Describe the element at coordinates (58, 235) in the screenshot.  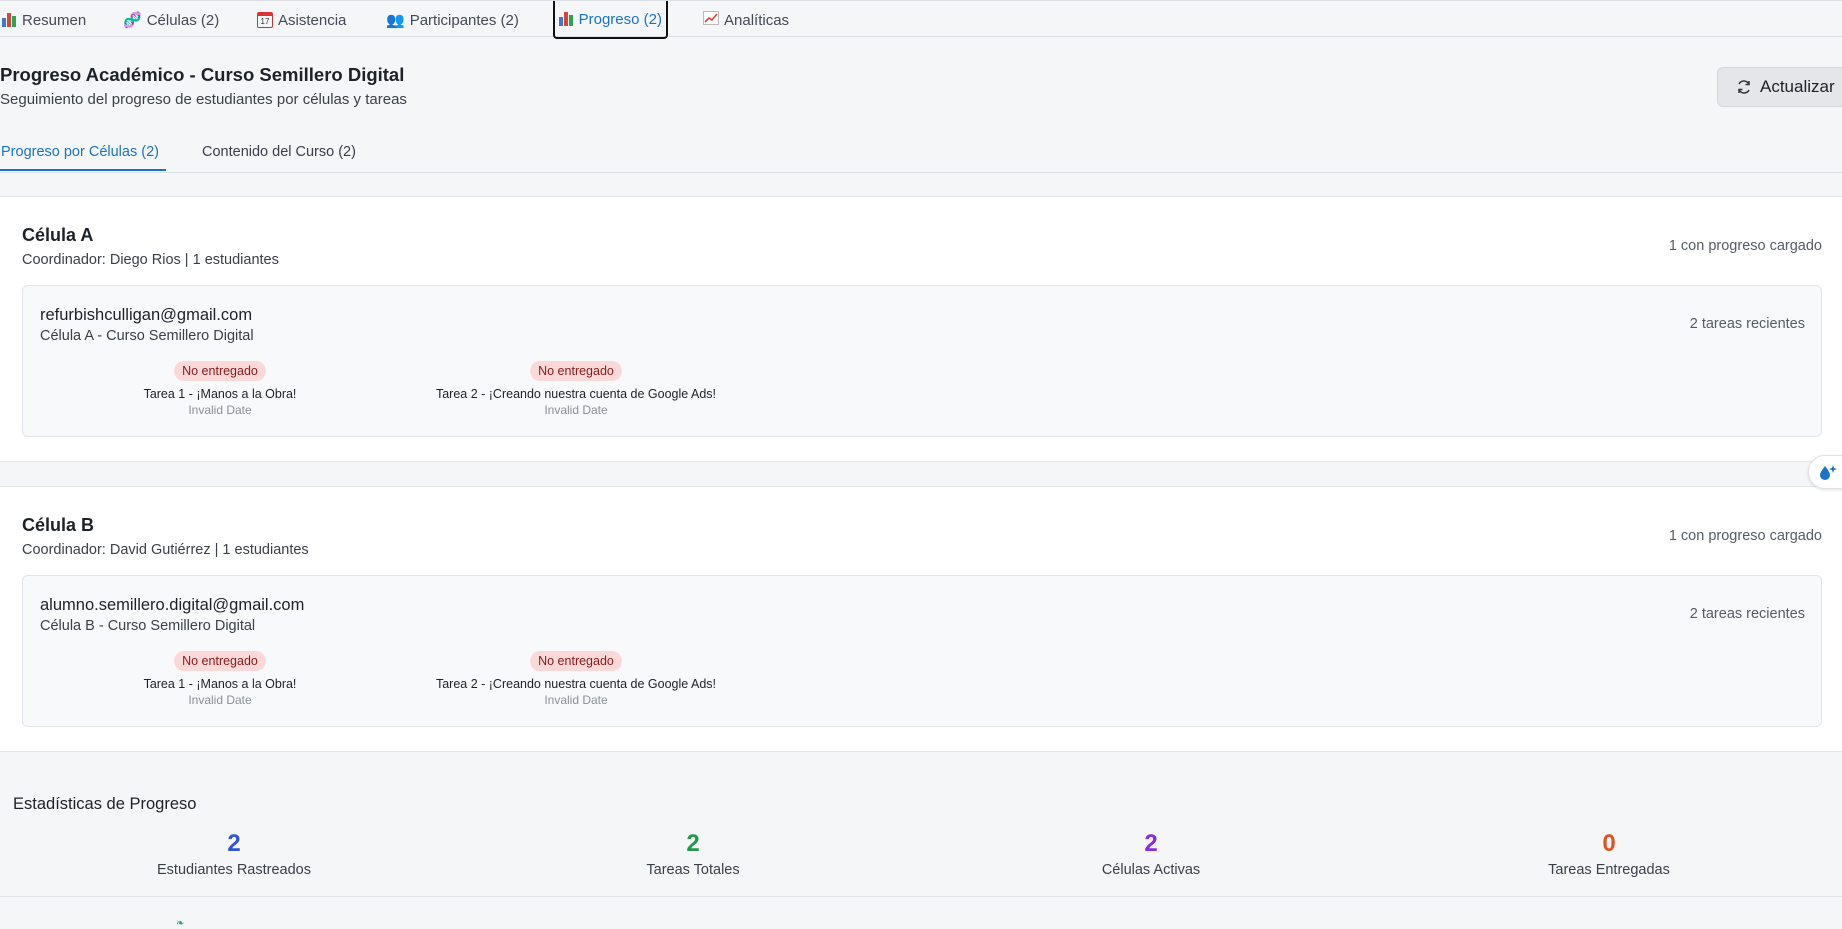
I see `cell-name: Célula A` at that location.